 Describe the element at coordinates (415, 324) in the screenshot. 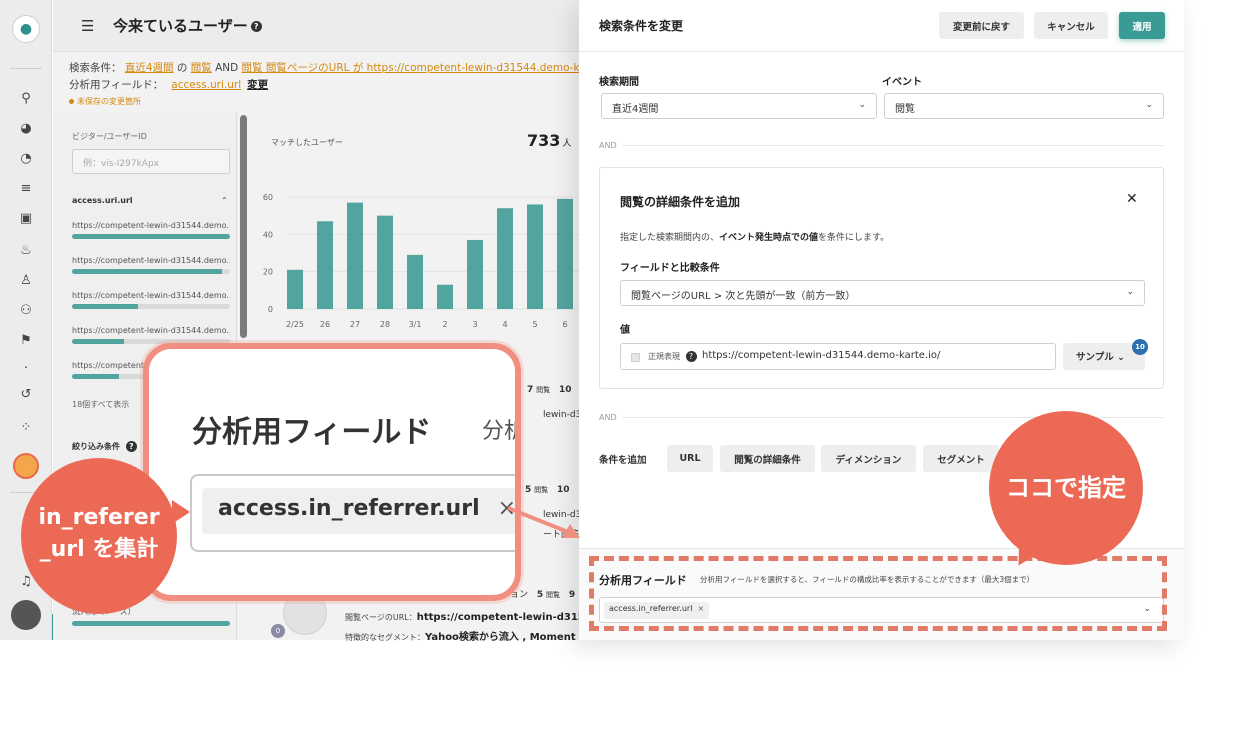

I see `x-tick-label: 3/1` at that location.